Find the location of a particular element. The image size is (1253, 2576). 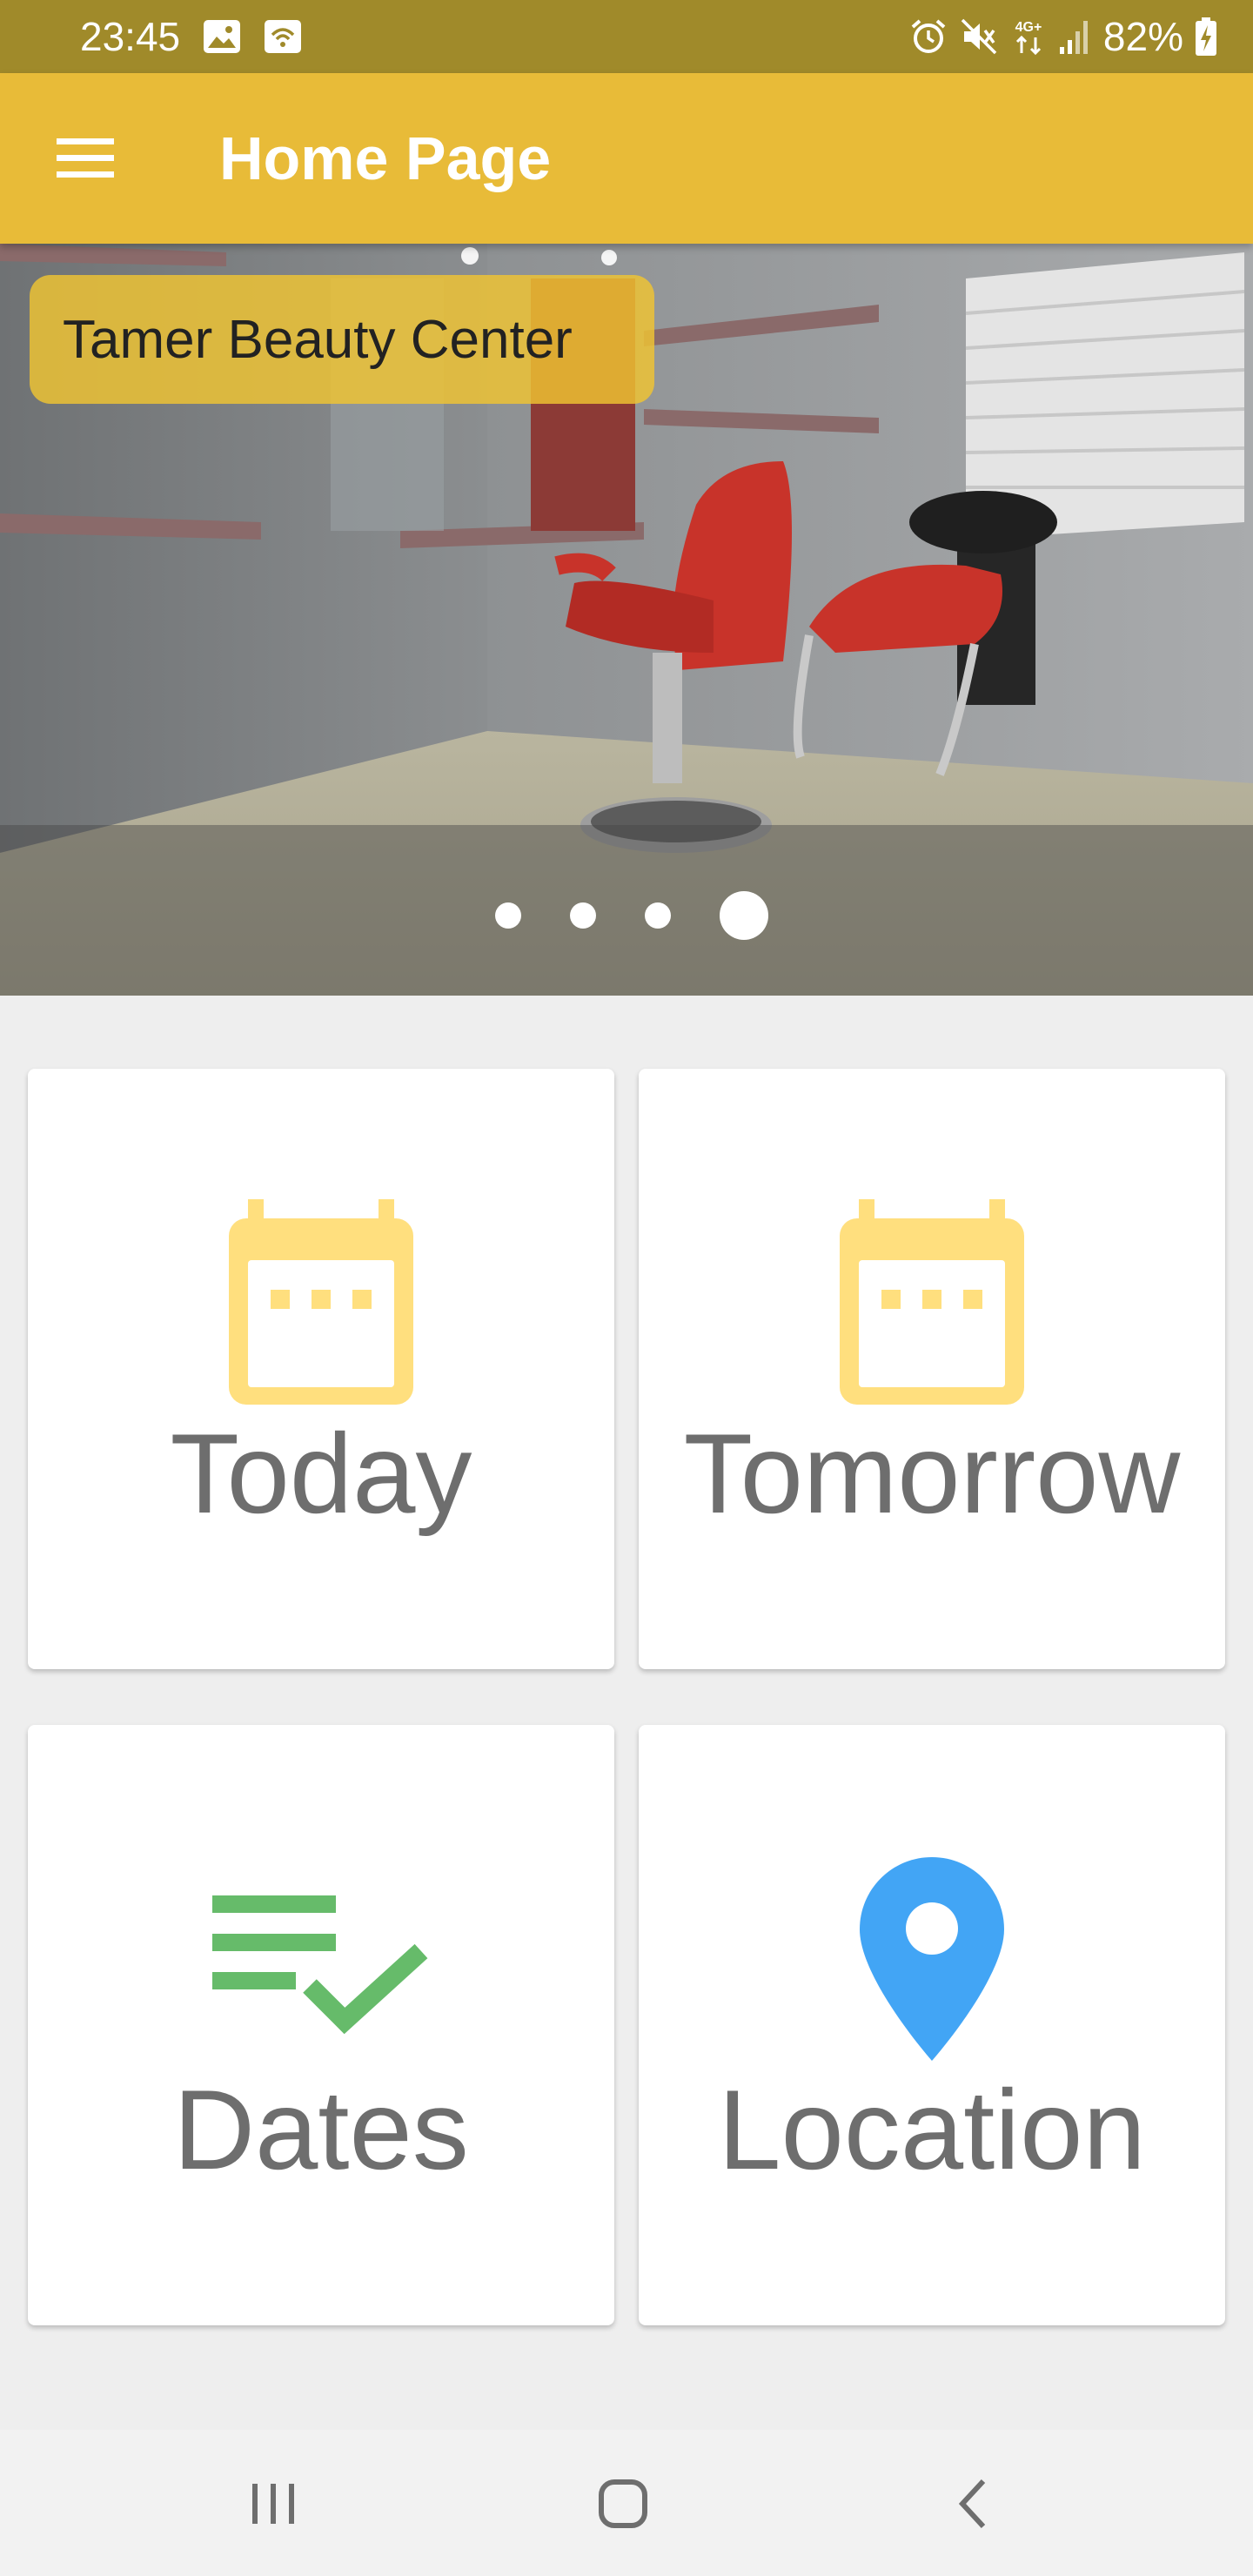

app-bar: Home Page is located at coordinates (626, 158).